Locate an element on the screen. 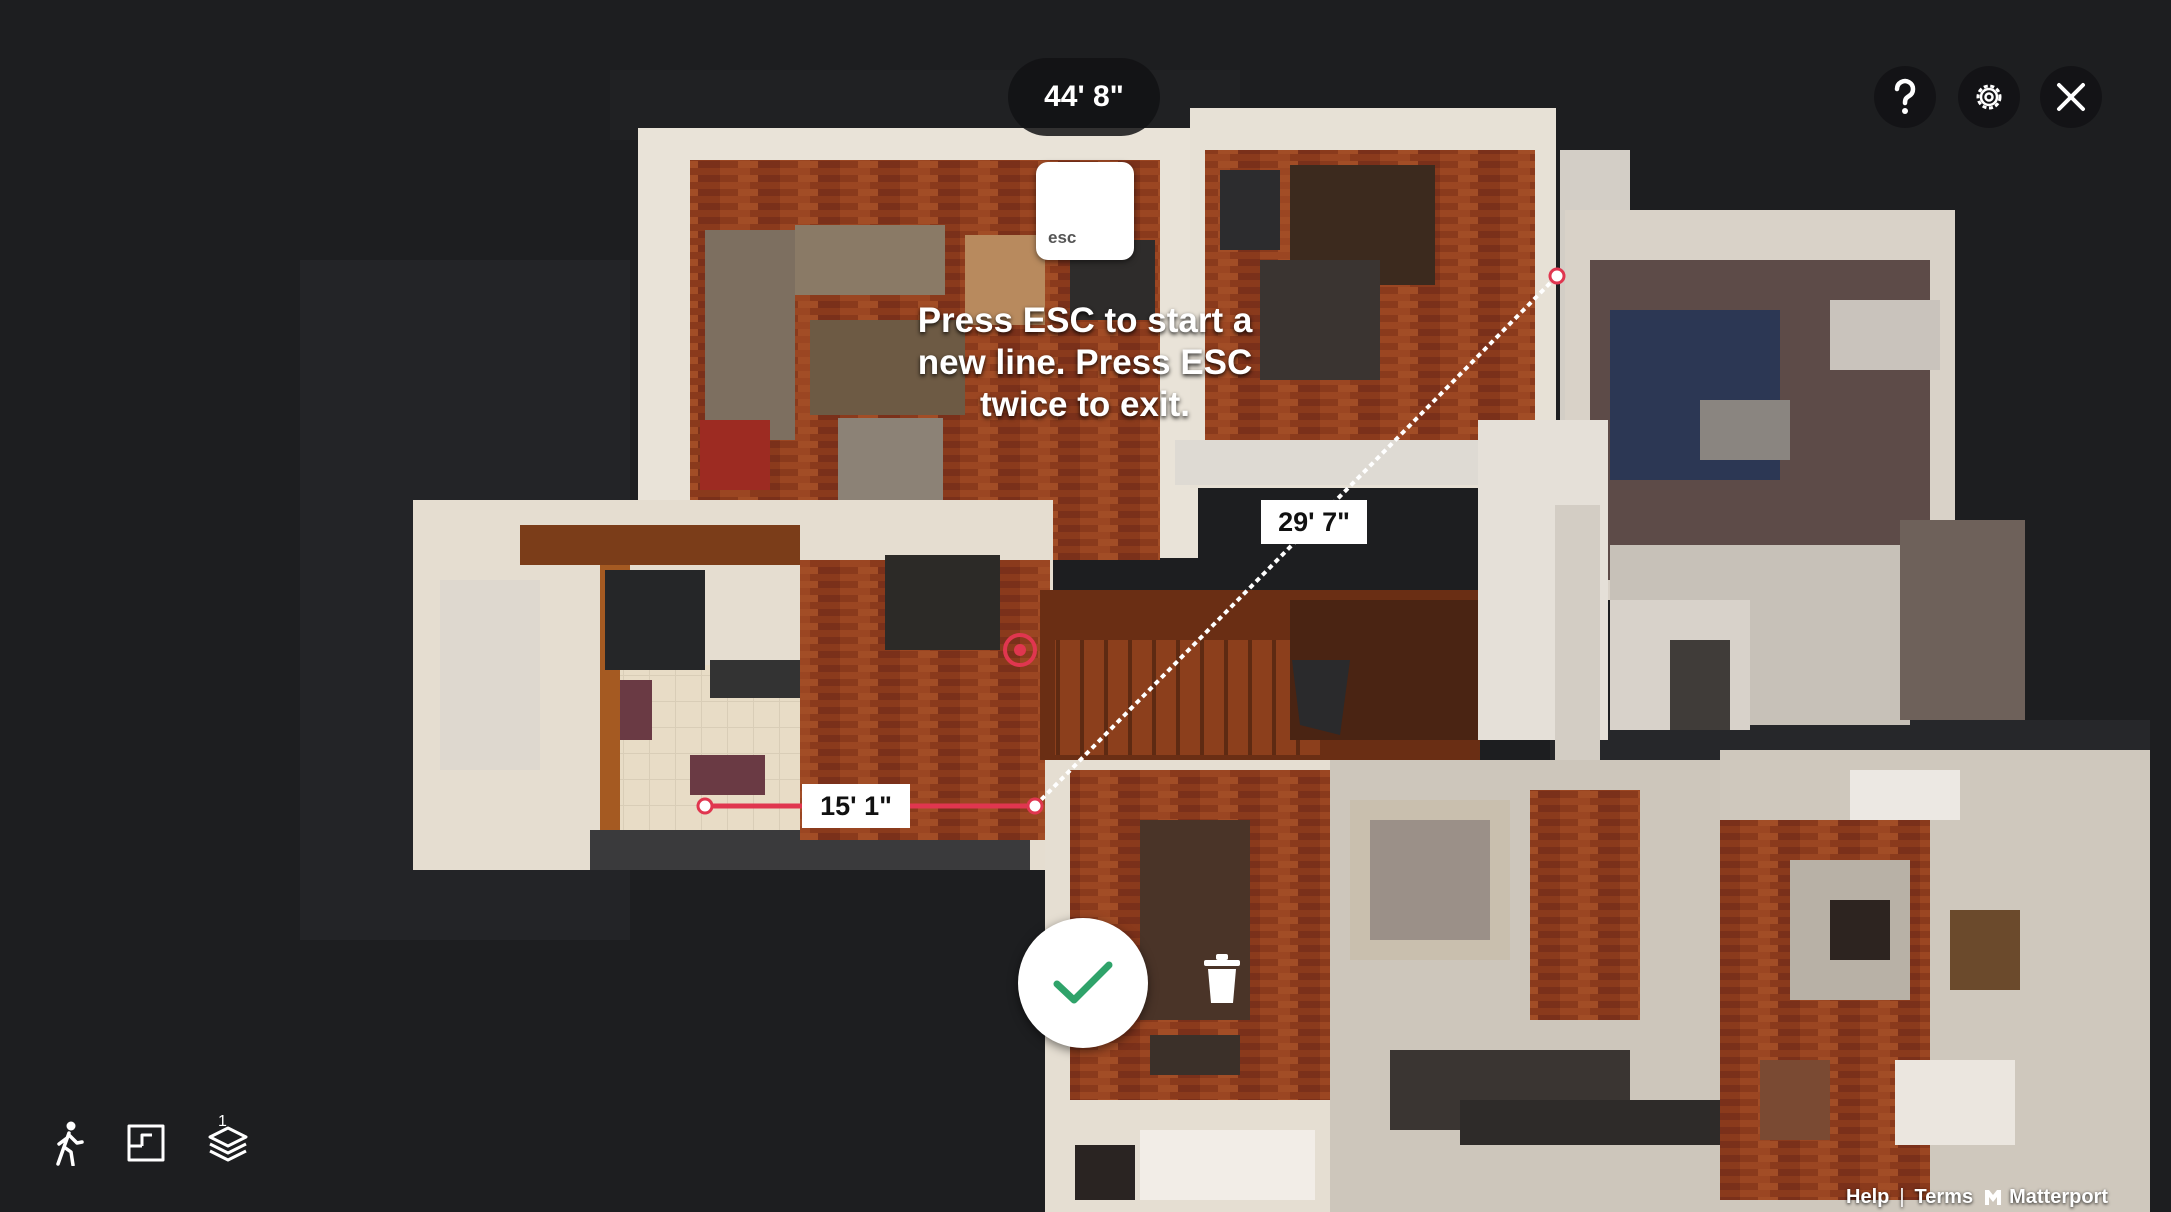  floorplan-mode-button is located at coordinates (146, 1143).